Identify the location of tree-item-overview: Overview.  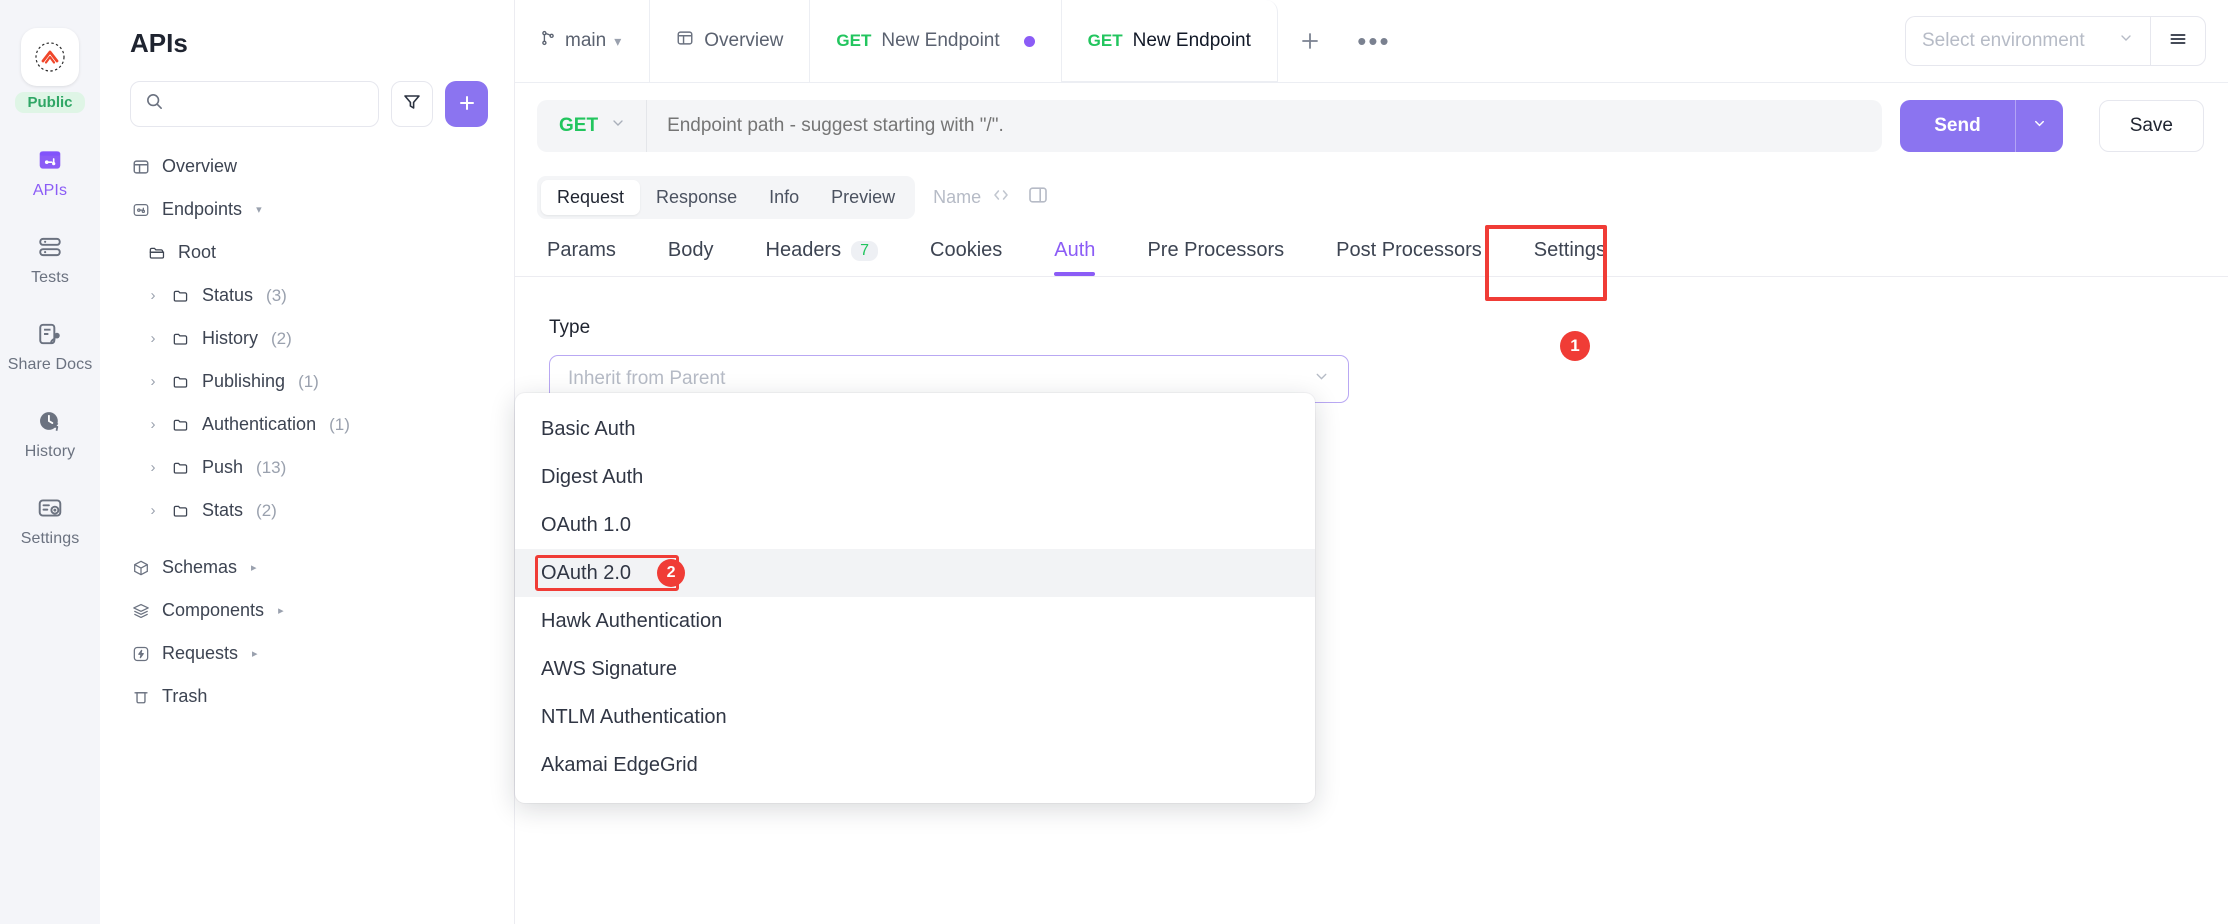
(307, 166).